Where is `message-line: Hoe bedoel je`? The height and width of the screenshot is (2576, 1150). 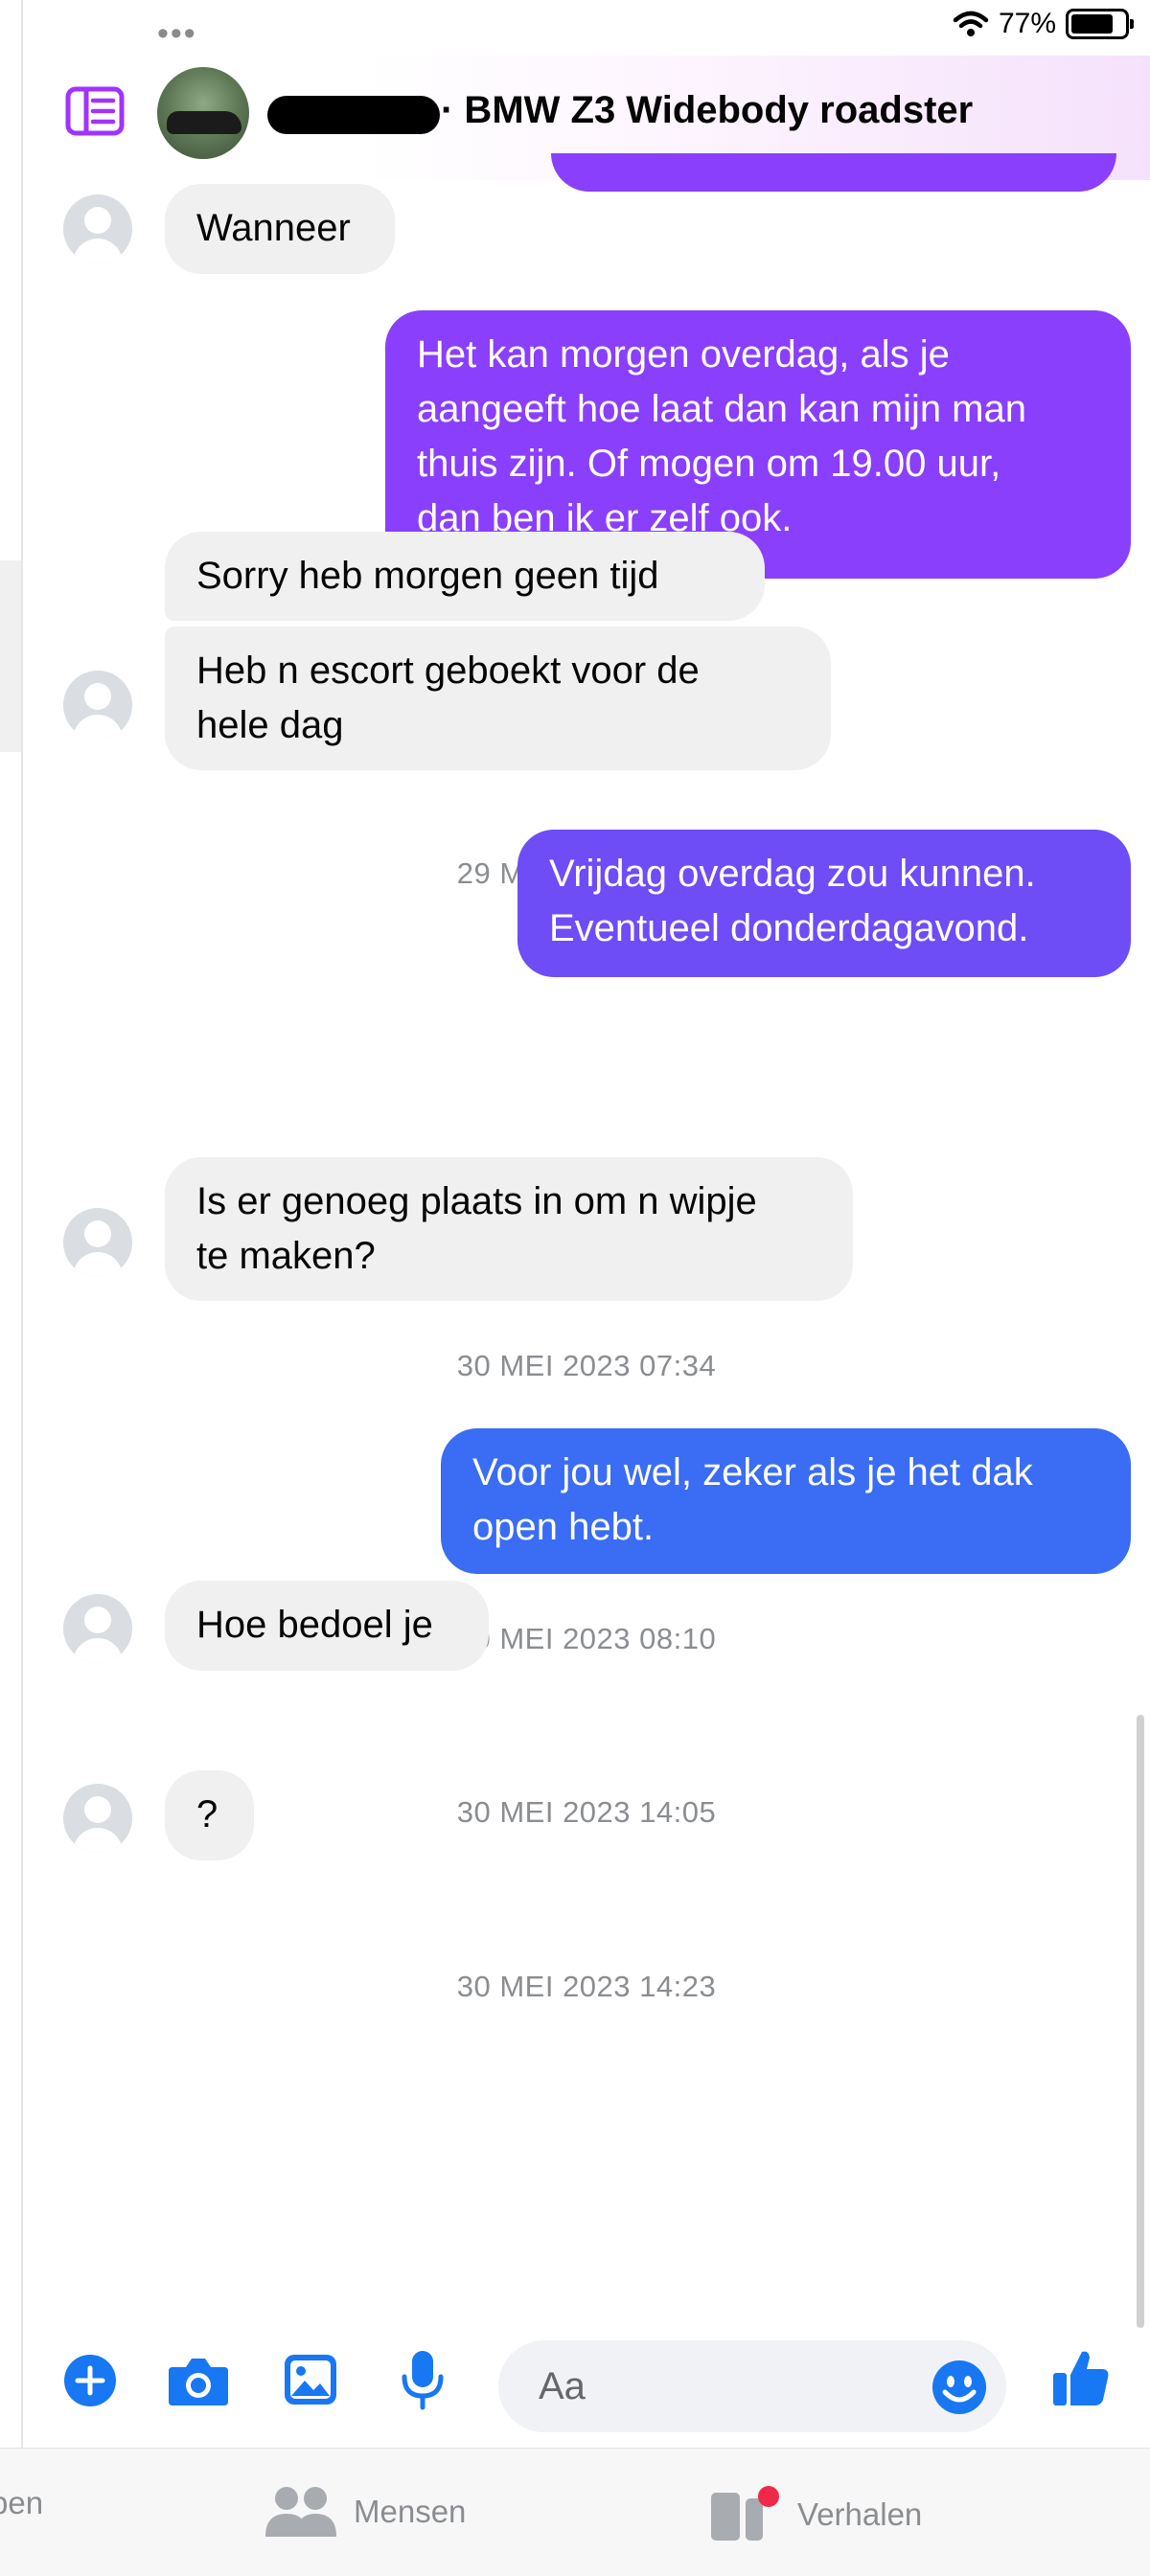 message-line: Hoe bedoel je is located at coordinates (314, 1625).